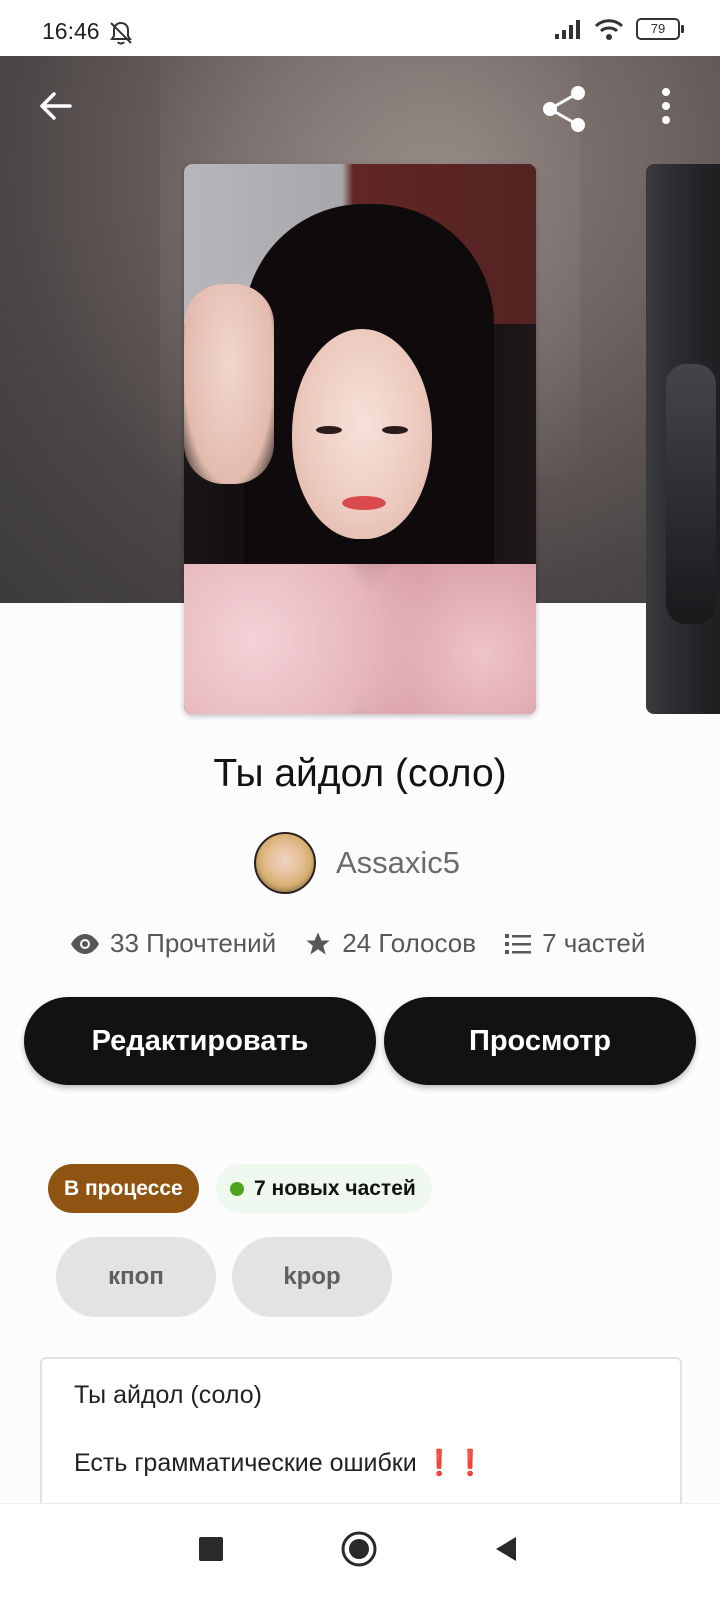 The image size is (720, 1601). I want to click on recents-square-icon, so click(211, 1549).